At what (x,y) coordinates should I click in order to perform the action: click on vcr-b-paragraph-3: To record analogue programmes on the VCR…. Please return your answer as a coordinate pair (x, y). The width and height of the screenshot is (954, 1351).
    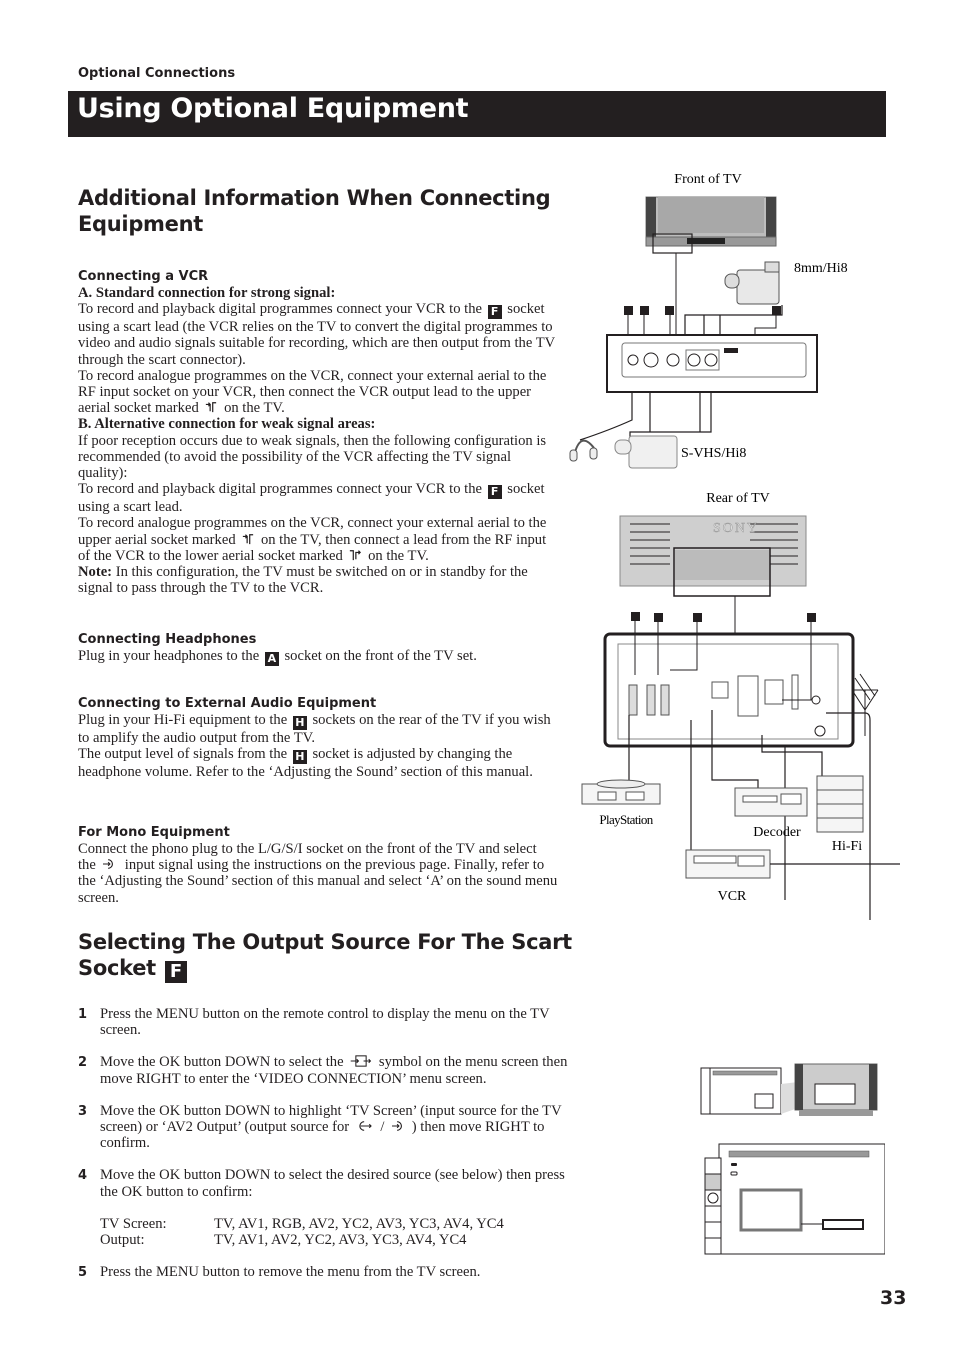
    Looking at the image, I should click on (312, 539).